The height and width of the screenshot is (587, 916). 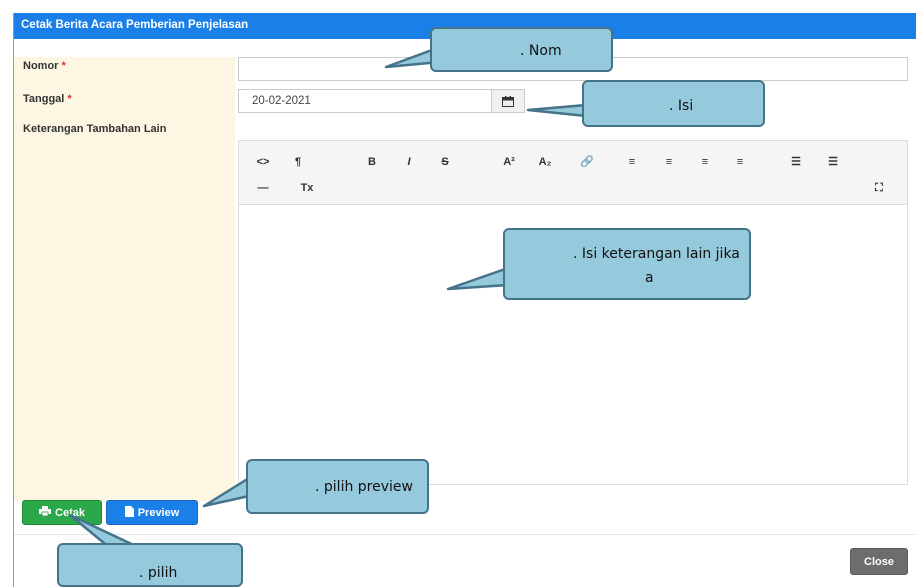 What do you see at coordinates (337, 486) in the screenshot?
I see `callout-preview: . pilih preview` at bounding box center [337, 486].